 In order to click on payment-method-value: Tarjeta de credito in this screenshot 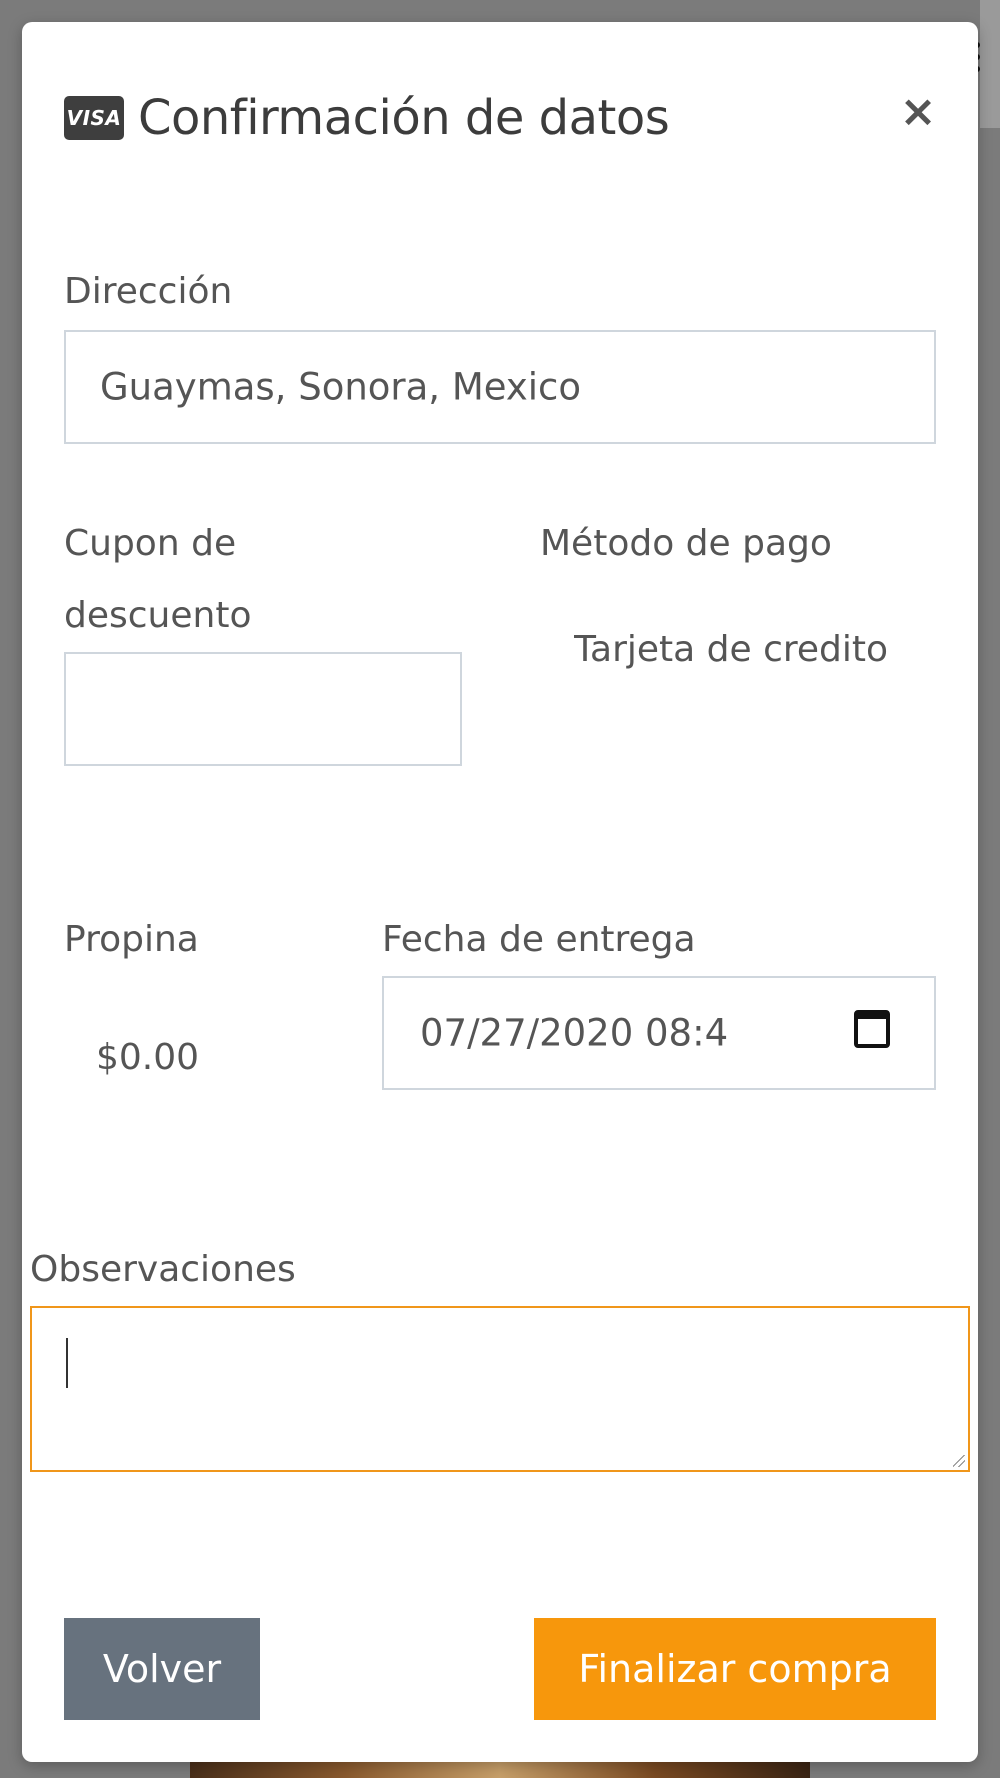, I will do `click(731, 649)`.